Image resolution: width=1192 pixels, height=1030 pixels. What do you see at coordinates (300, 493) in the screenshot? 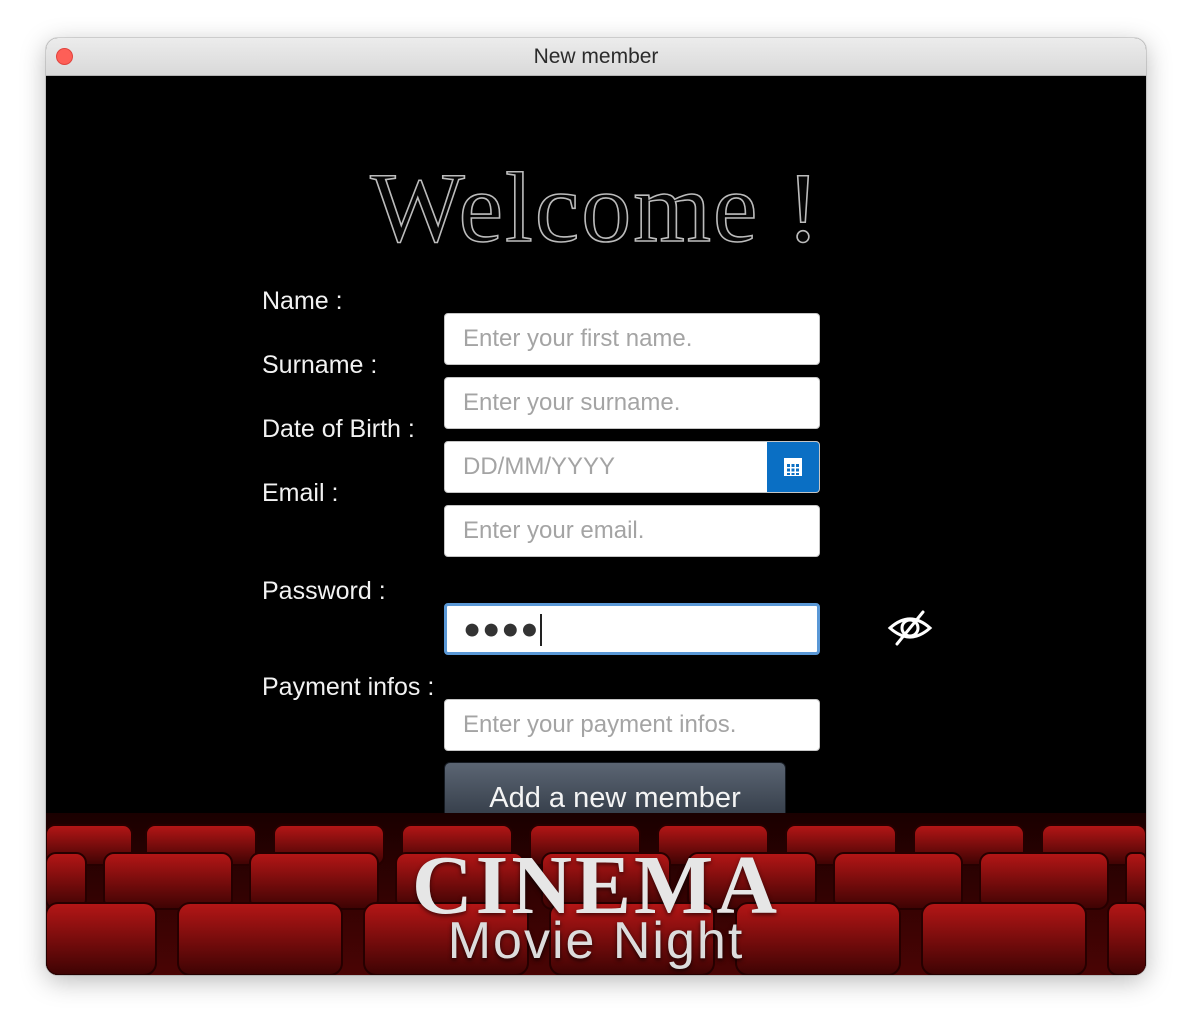
I see `email-label: Email :` at bounding box center [300, 493].